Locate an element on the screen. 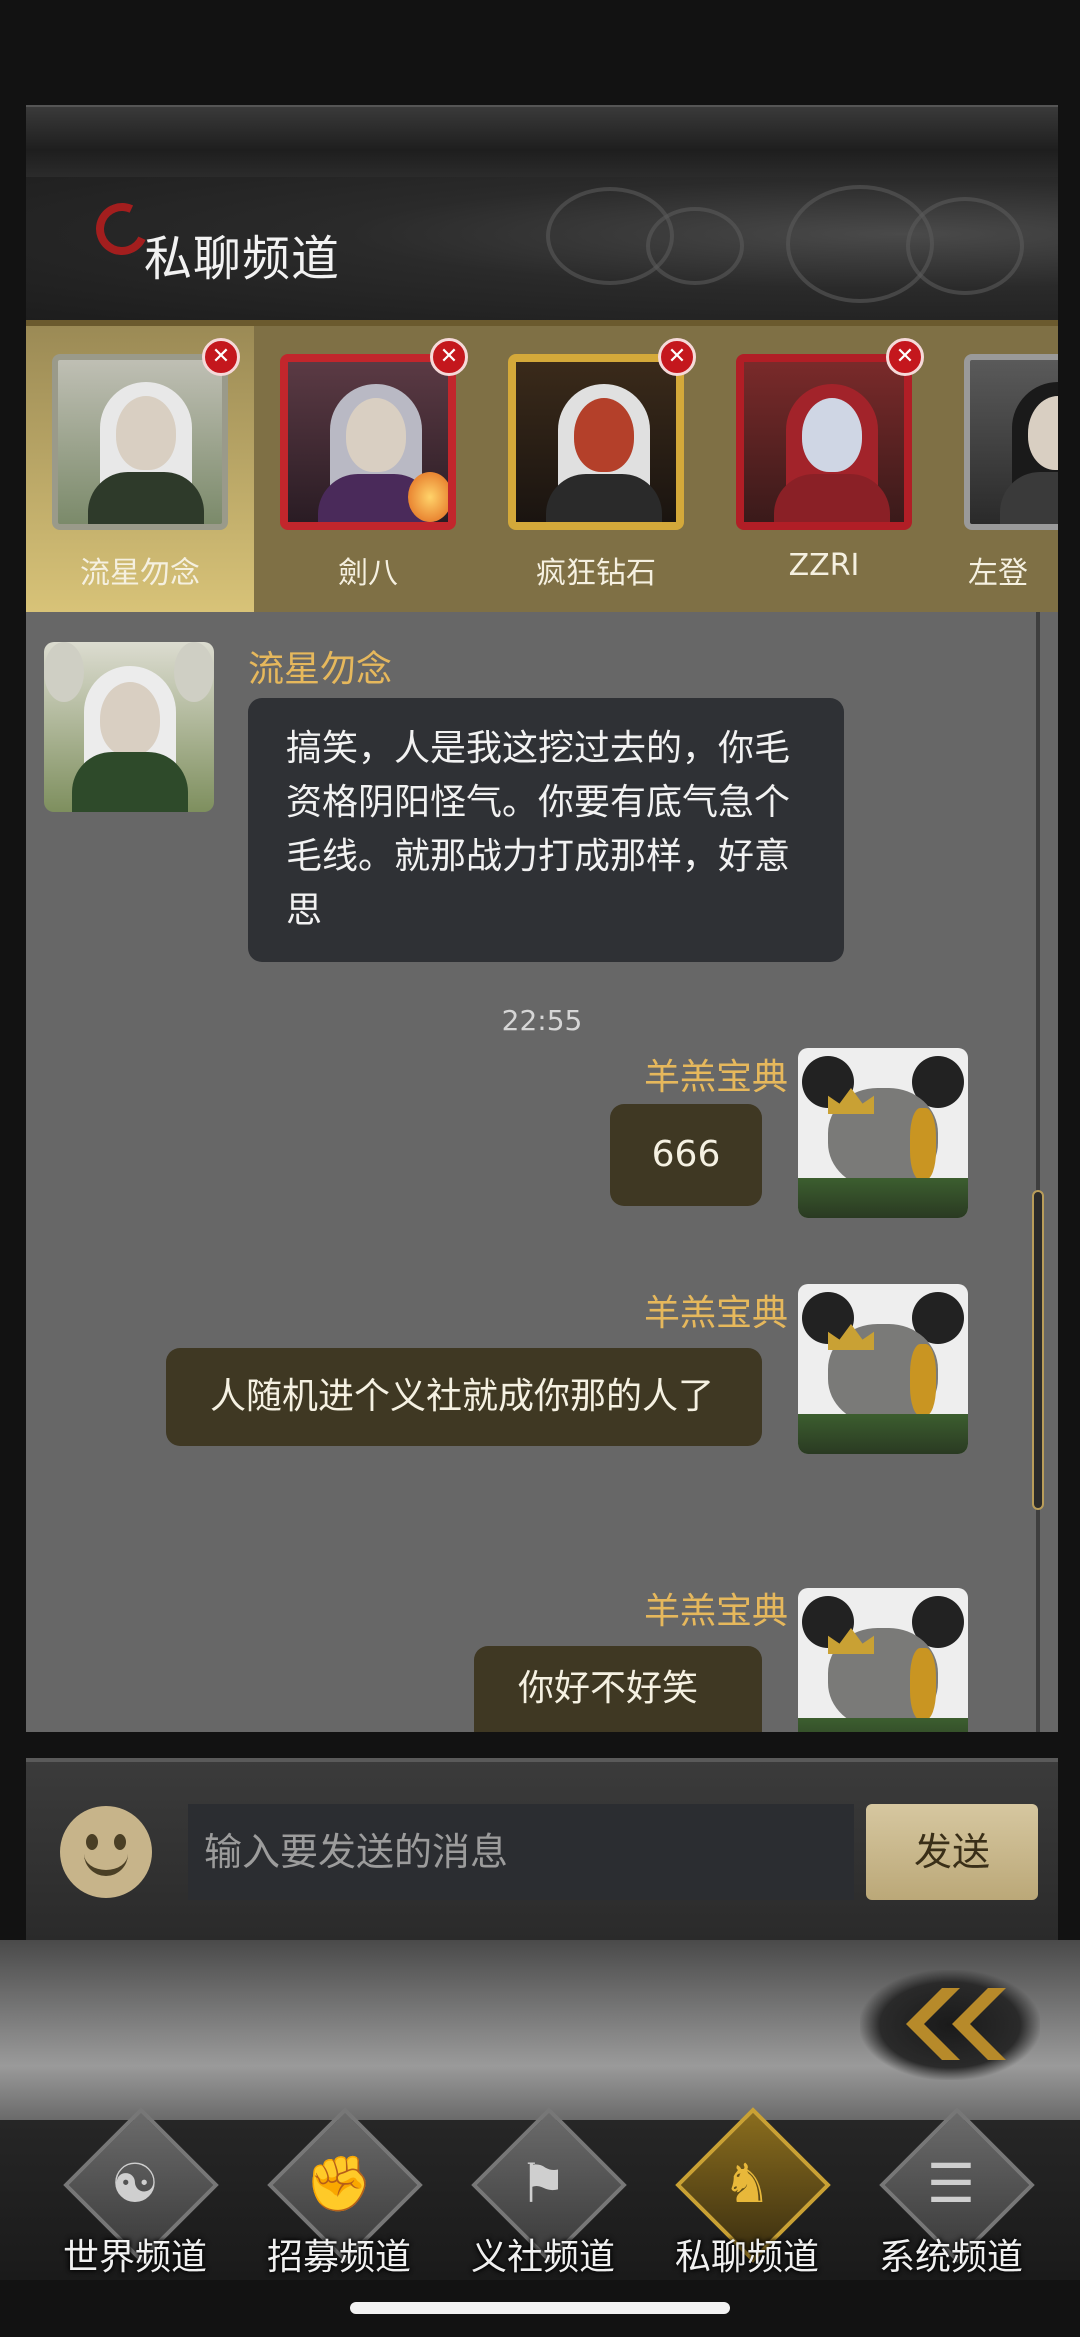  contact-tab: 左登 is located at coordinates (998, 469).